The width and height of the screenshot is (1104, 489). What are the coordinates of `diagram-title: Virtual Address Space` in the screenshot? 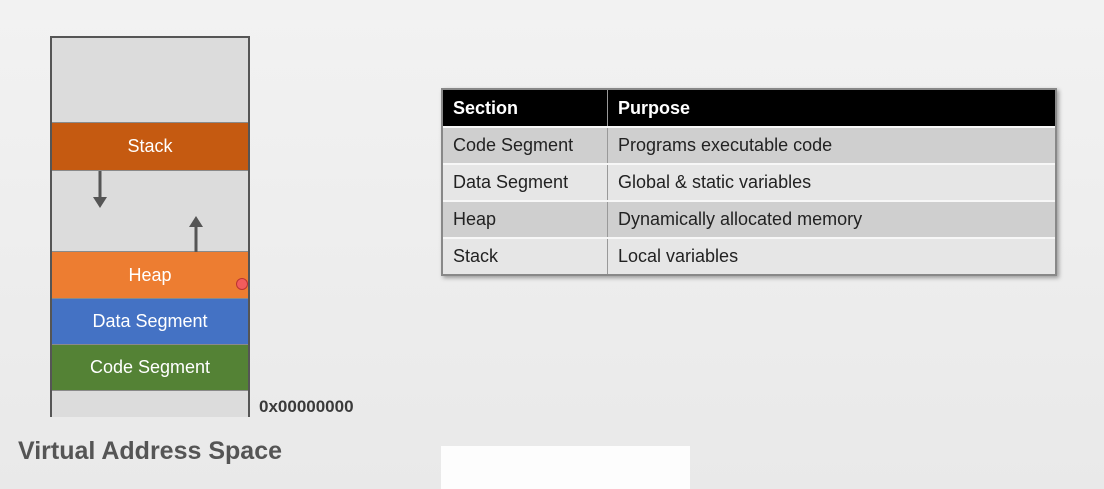 It's located at (150, 451).